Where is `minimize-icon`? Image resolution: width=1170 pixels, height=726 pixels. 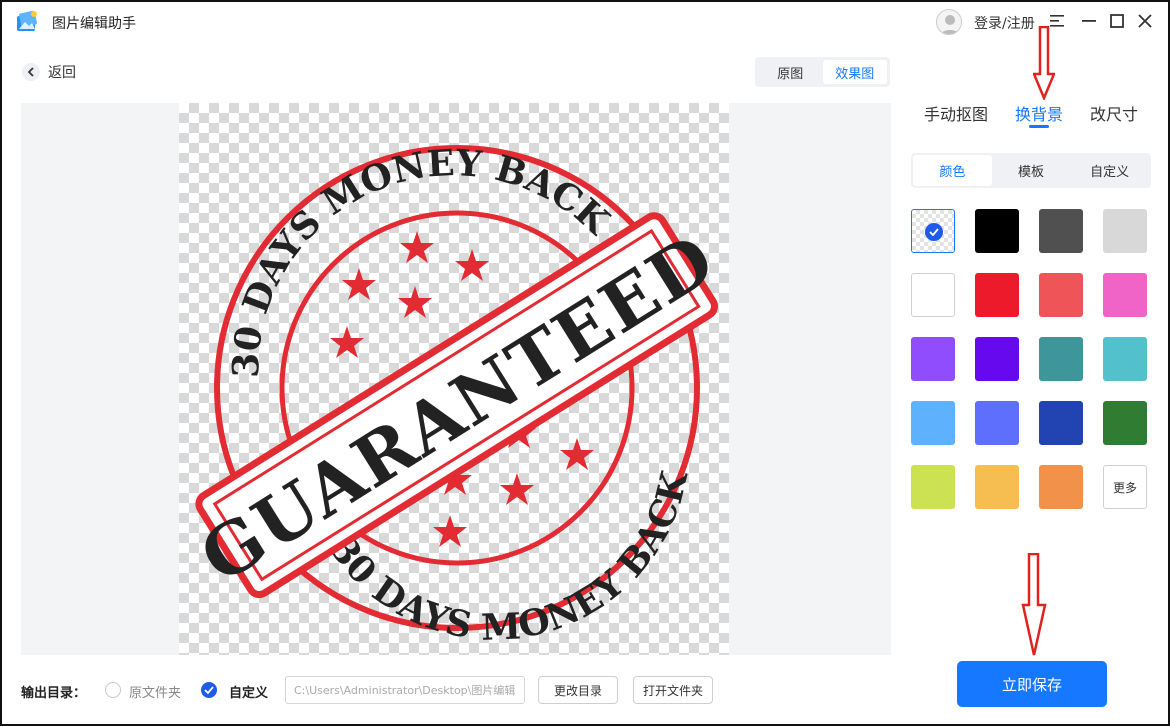 minimize-icon is located at coordinates (1089, 21).